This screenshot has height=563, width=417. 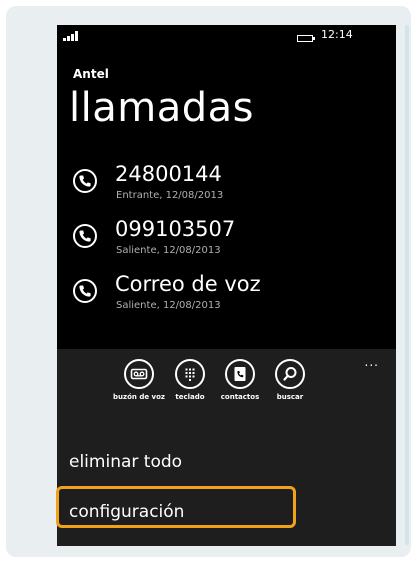 What do you see at coordinates (161, 108) in the screenshot?
I see `page-title: llamadas` at bounding box center [161, 108].